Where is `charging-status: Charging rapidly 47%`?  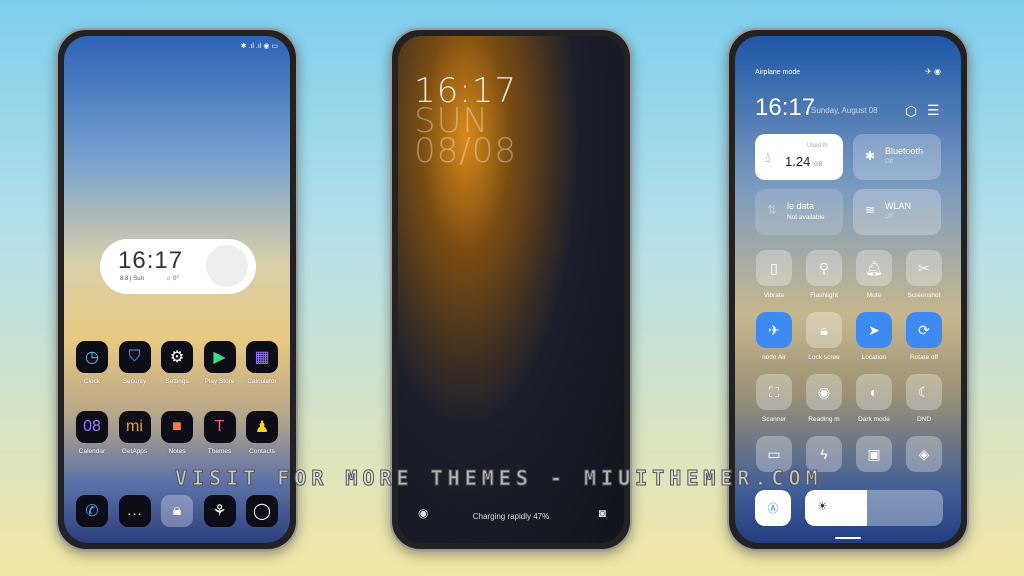
charging-status: Charging rapidly 47% is located at coordinates (511, 516).